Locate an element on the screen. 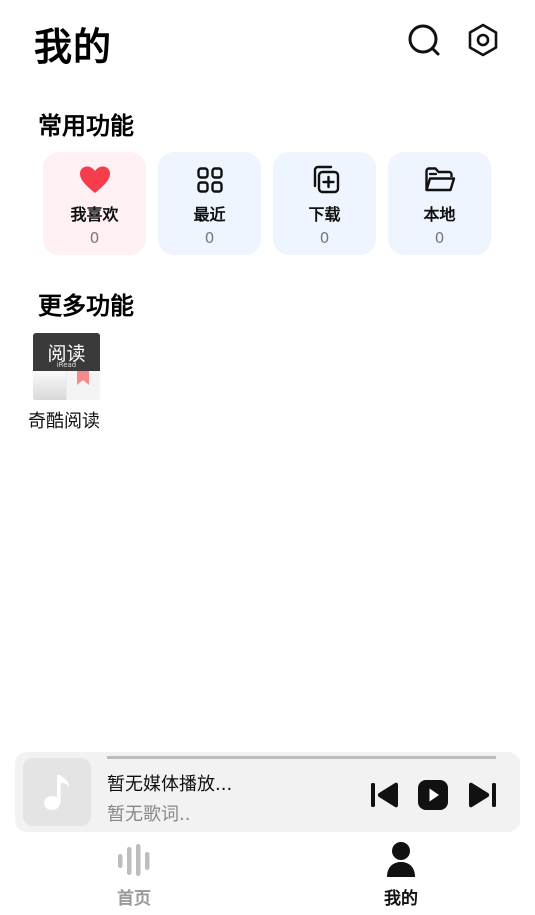 This screenshot has width=535, height=915. folder-icon is located at coordinates (440, 180).